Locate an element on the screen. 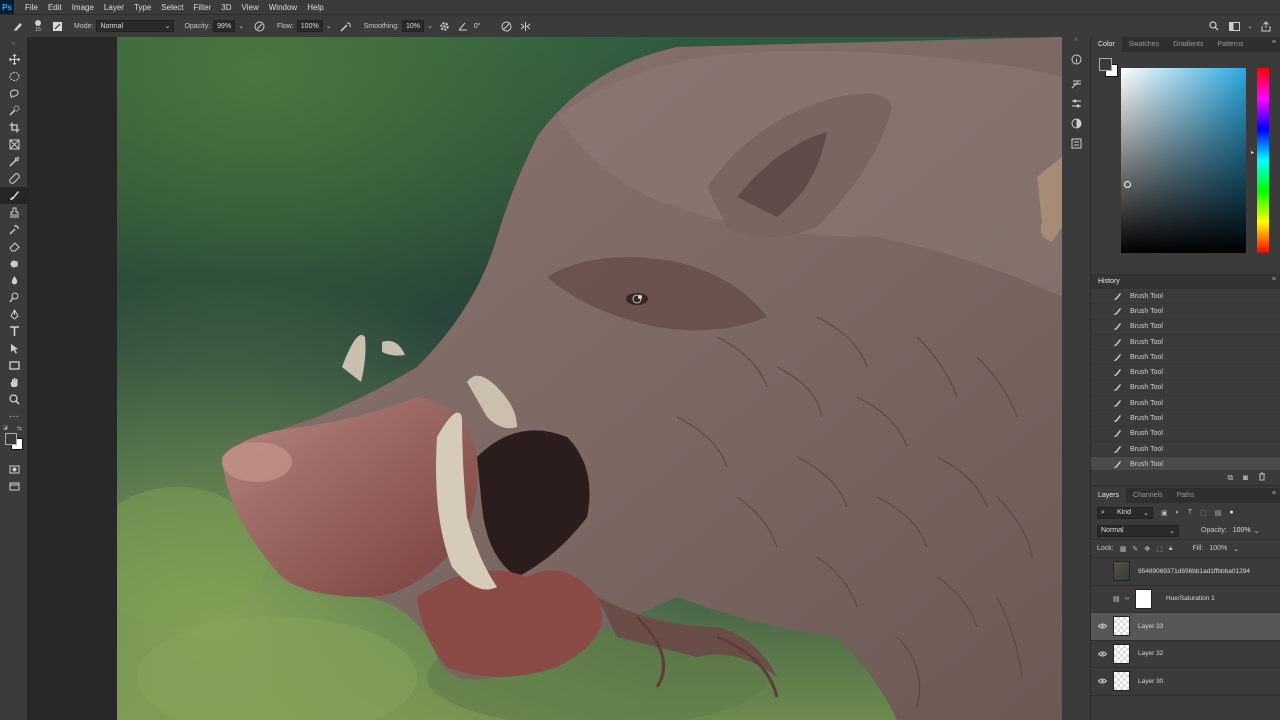 The height and width of the screenshot is (720, 1280). layer-kind-filter: ⌕ Kind ⌄ is located at coordinates (1125, 512).